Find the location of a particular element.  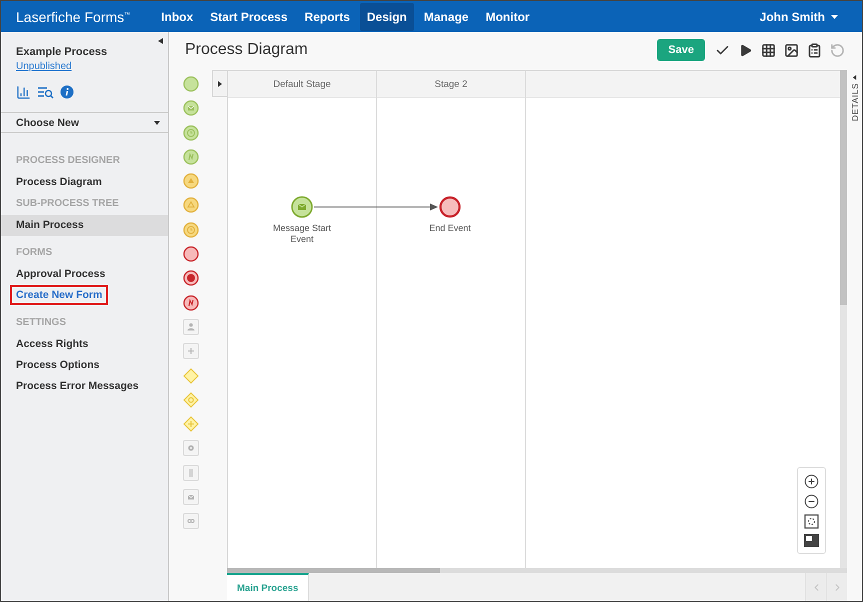

sidebar-item: Process Options is located at coordinates (84, 365).